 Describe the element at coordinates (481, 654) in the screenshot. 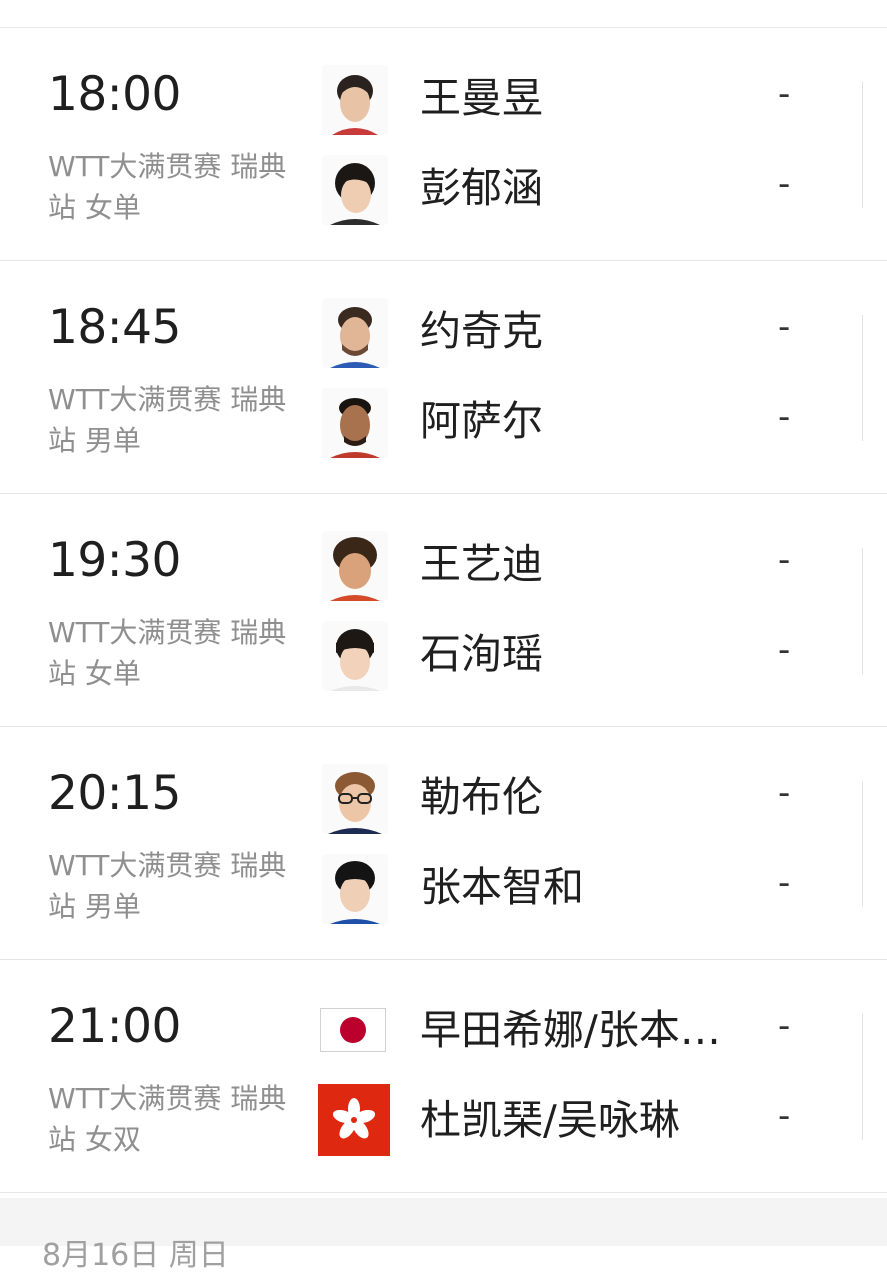

I see `player-name: 石洵瑶` at that location.